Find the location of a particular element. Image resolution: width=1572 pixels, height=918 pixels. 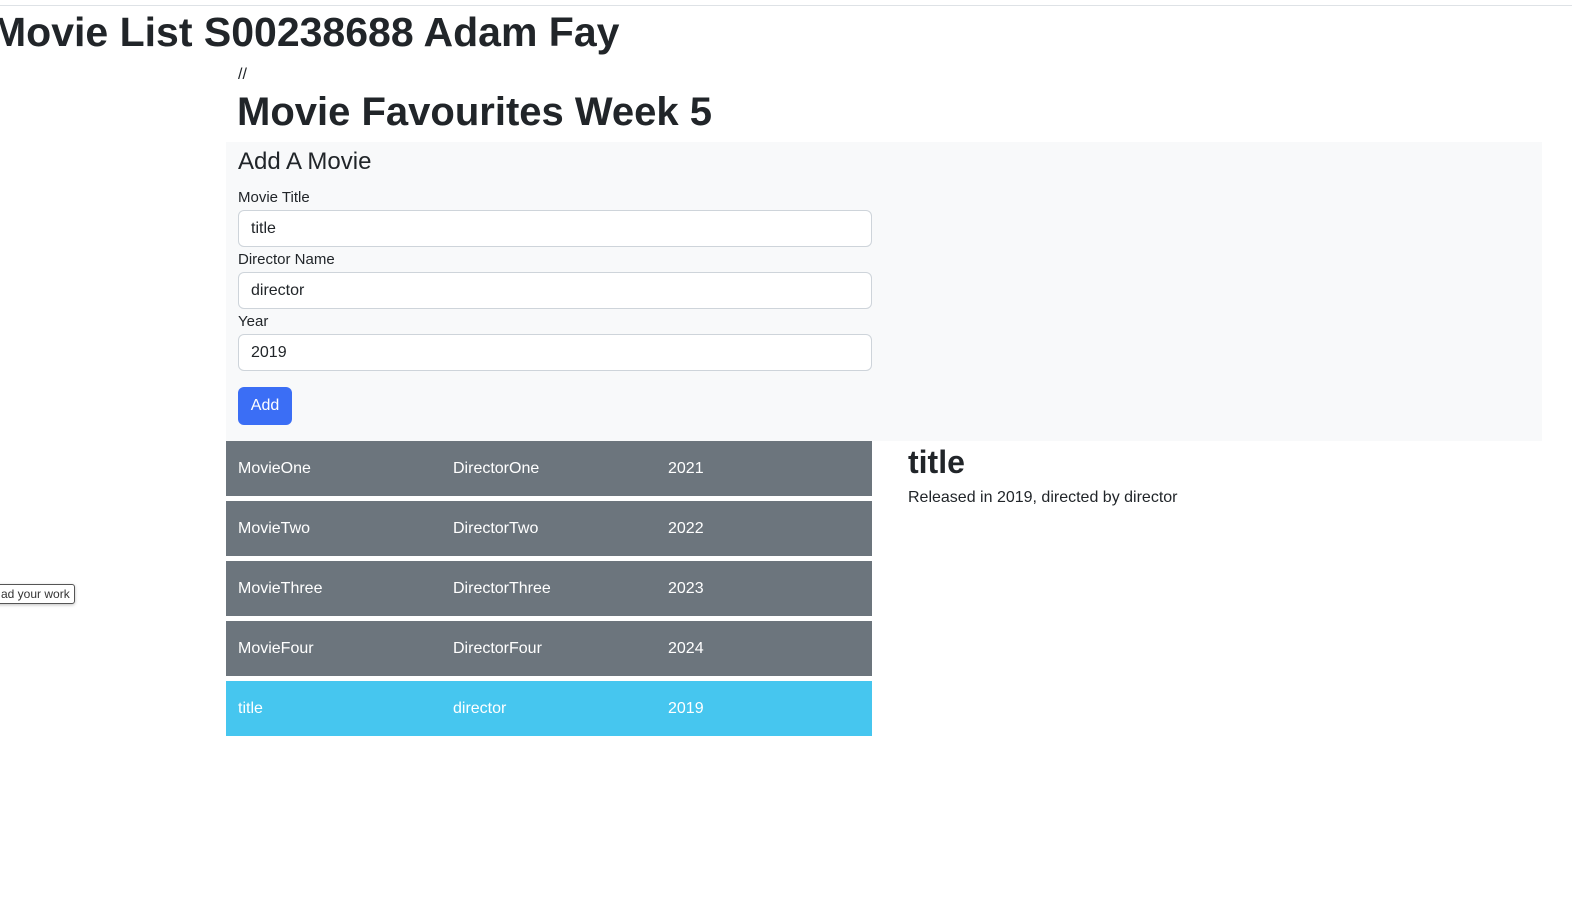

director-name-label: Director Name is located at coordinates (286, 259).